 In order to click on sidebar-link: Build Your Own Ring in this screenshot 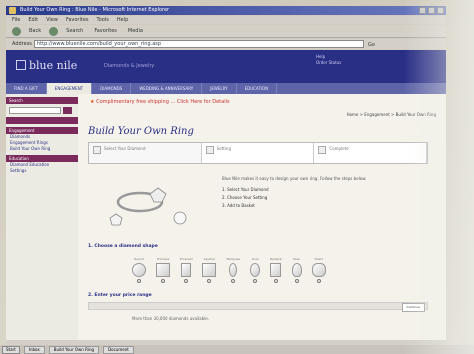, I will do `click(42, 149)`.